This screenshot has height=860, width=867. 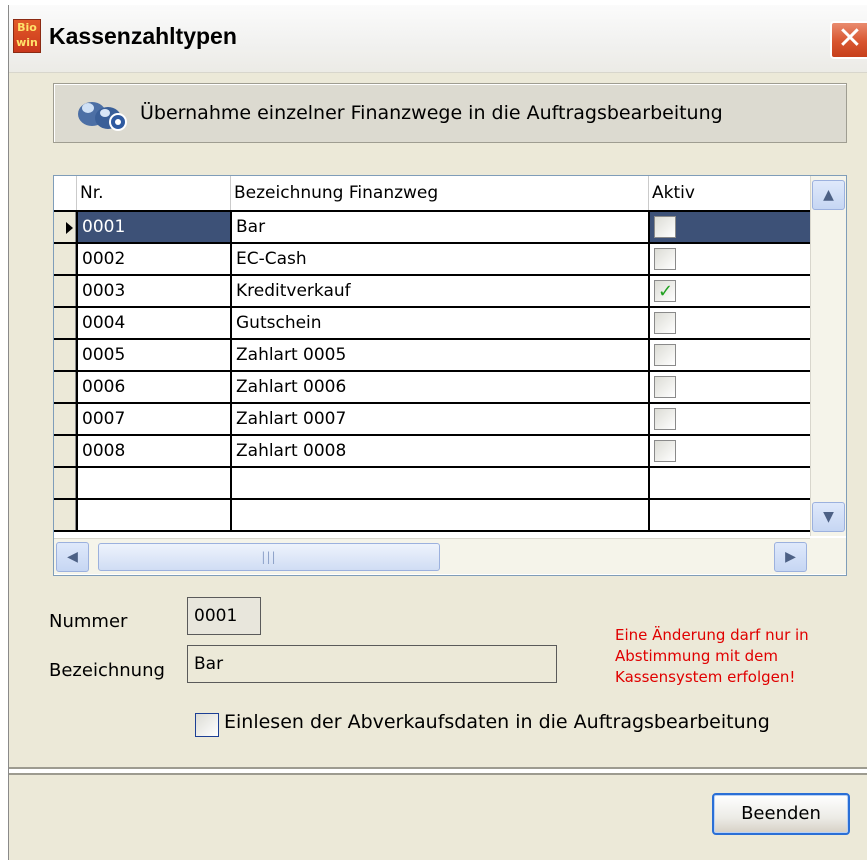 I want to click on import-sales-checkbox, so click(x=207, y=725).